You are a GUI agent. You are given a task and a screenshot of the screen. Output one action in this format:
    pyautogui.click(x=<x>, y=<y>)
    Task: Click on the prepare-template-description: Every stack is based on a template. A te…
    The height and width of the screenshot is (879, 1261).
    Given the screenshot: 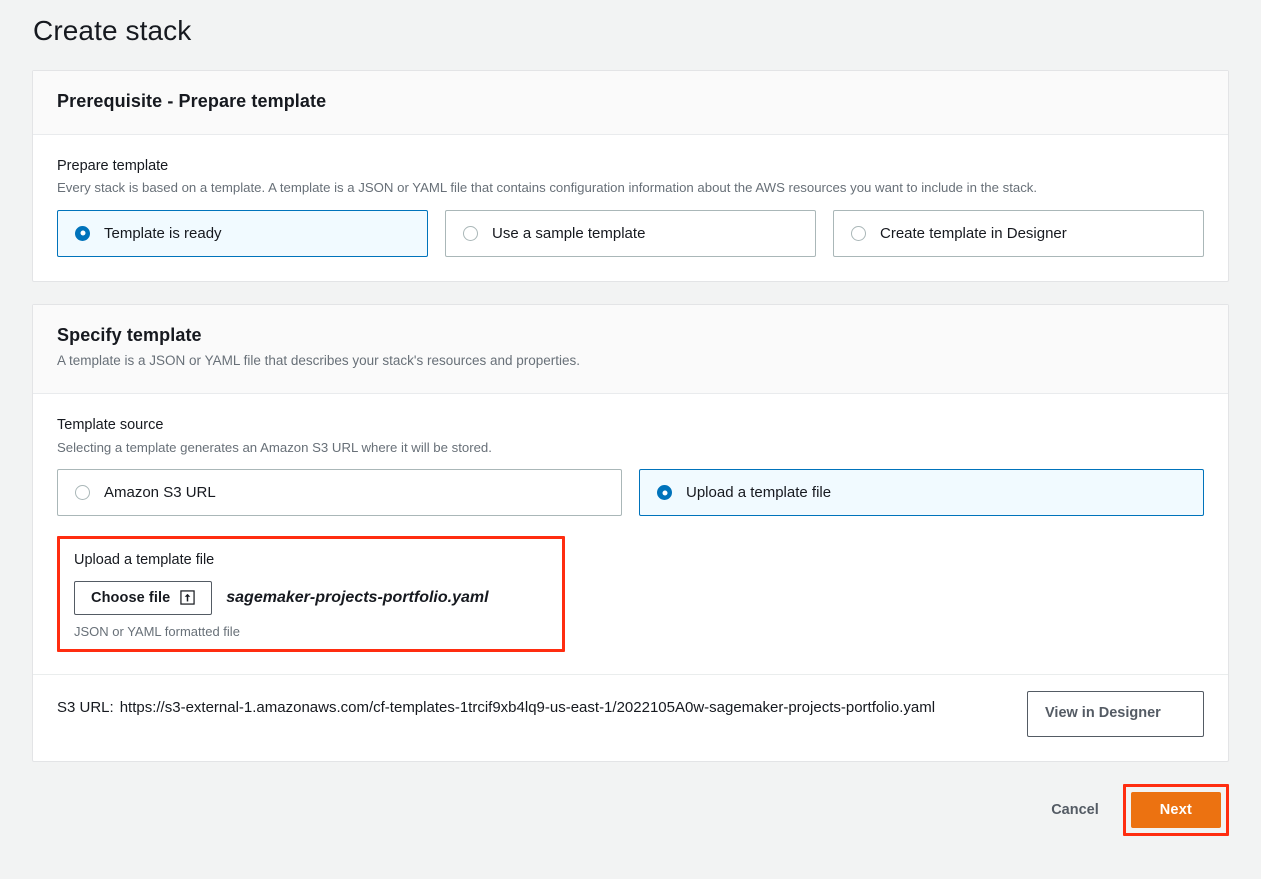 What is the action you would take?
    pyautogui.click(x=547, y=188)
    